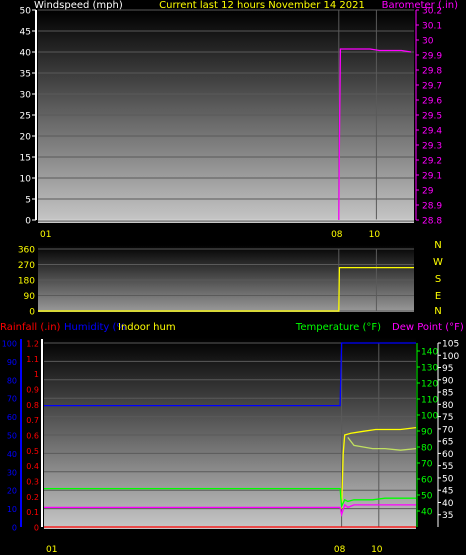  I want to click on barometer-tick-label: 28.9, so click(432, 207).